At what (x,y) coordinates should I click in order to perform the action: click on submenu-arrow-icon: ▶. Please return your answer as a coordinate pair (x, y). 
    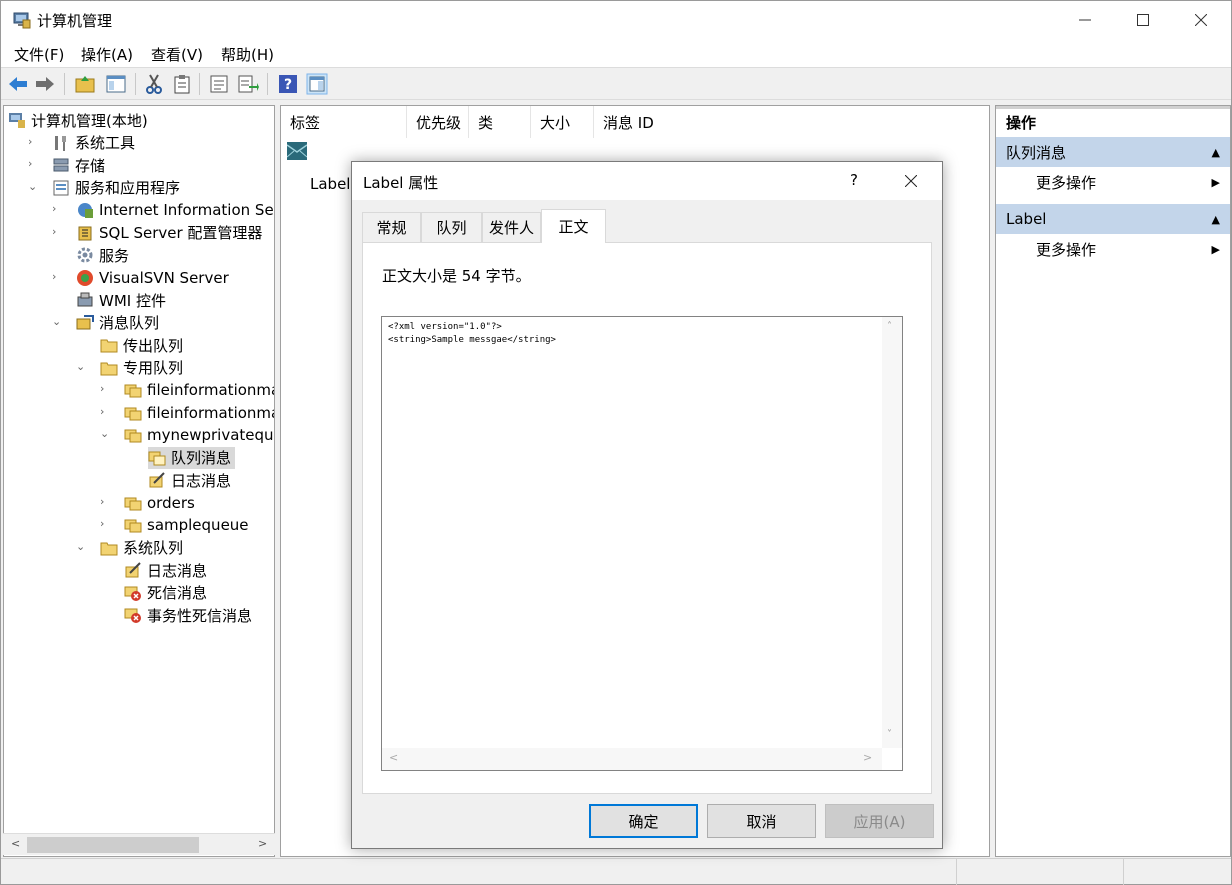
    Looking at the image, I should click on (1215, 249).